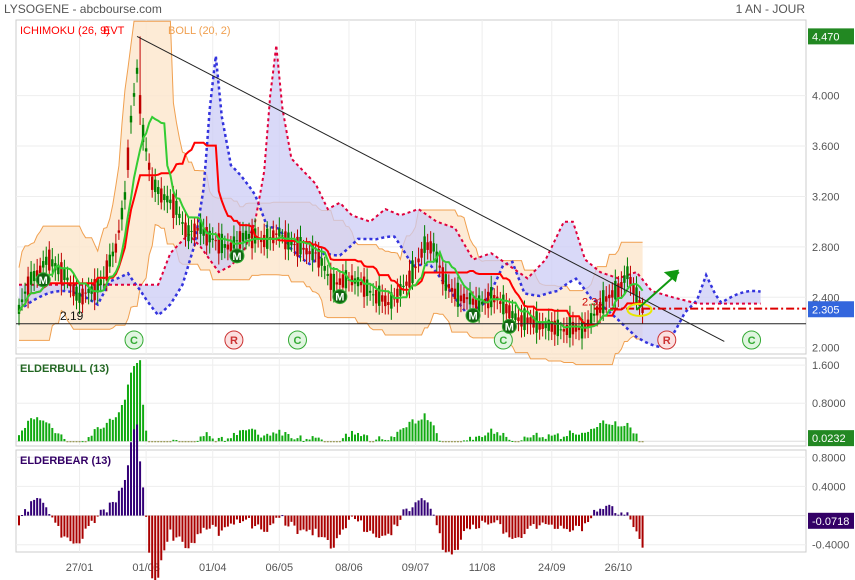 Image resolution: width=855 pixels, height=580 pixels. Describe the element at coordinates (829, 439) in the screenshot. I see `elderbull-last-tag-text: 0.0232` at that location.